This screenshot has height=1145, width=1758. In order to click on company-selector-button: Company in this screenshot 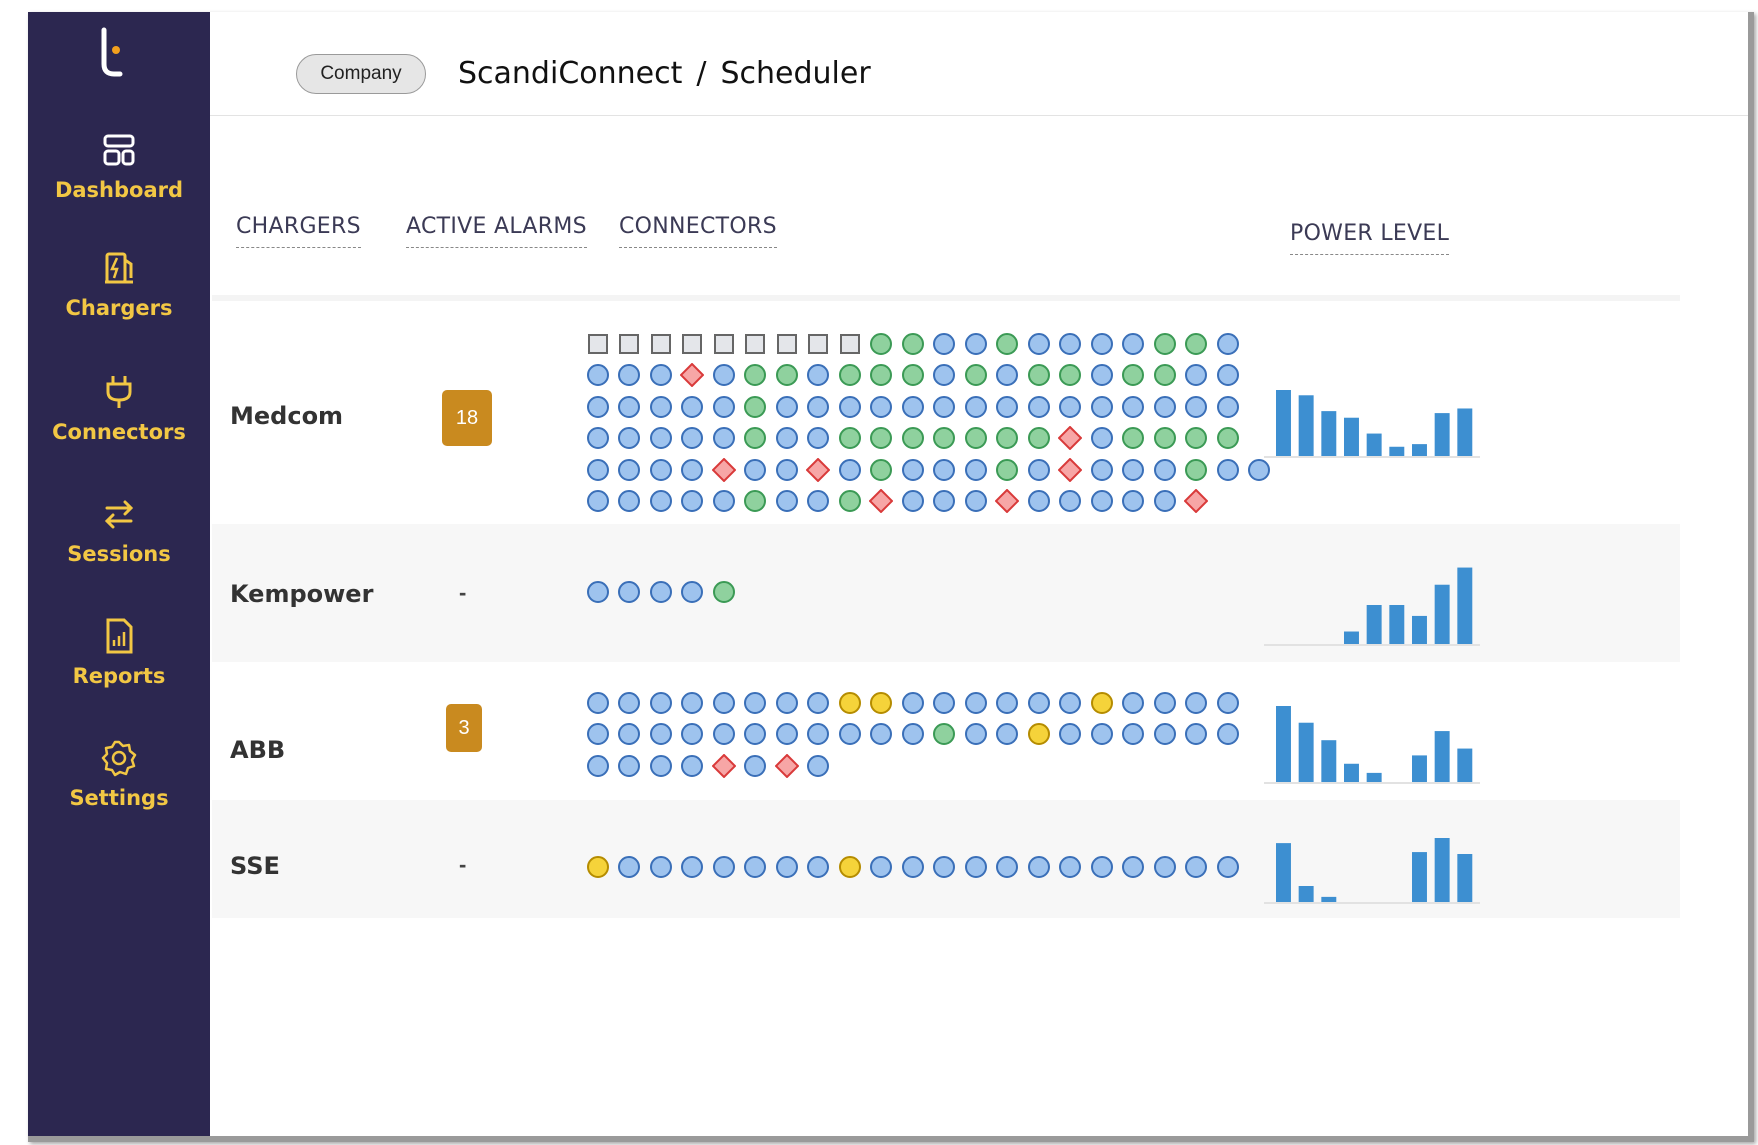, I will do `click(361, 74)`.